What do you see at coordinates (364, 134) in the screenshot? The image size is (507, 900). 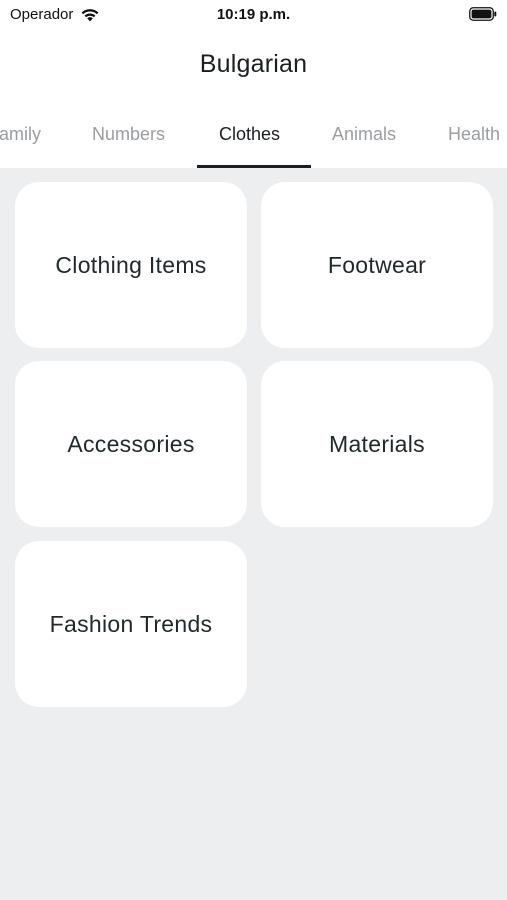 I see `tab-animals: Animals` at bounding box center [364, 134].